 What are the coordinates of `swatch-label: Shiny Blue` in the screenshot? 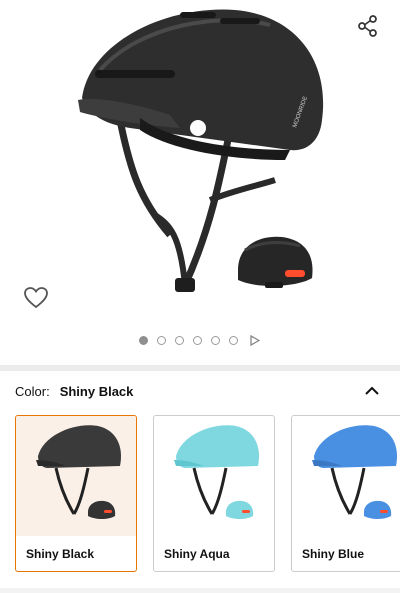 It's located at (333, 554).